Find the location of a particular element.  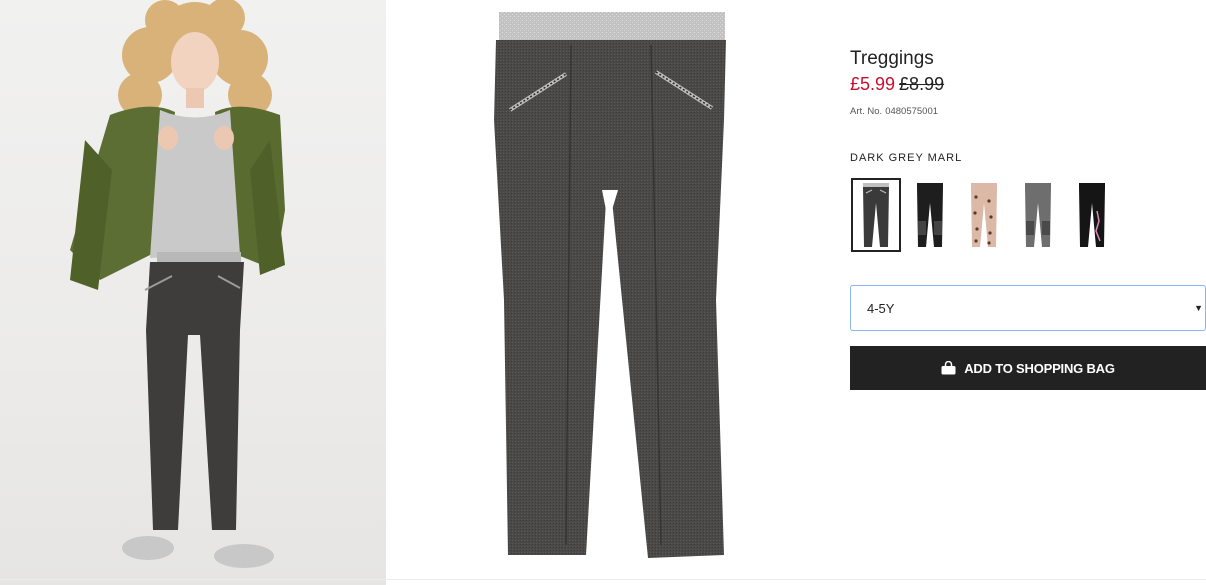

selected-color-name: DARK GREY MARL is located at coordinates (906, 158).